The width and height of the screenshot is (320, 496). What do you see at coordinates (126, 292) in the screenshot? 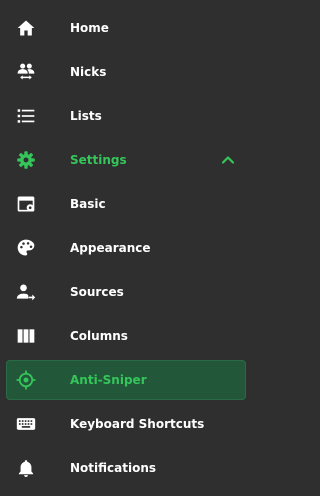
I see `nav-item-sources: Sources` at bounding box center [126, 292].